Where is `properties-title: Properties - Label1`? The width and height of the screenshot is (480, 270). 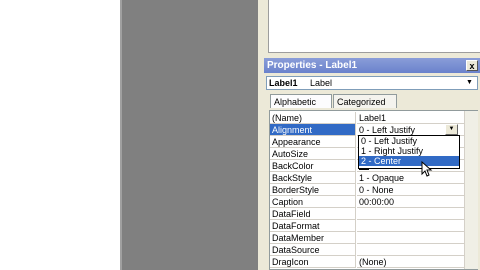 properties-title: Properties - Label1 is located at coordinates (312, 65).